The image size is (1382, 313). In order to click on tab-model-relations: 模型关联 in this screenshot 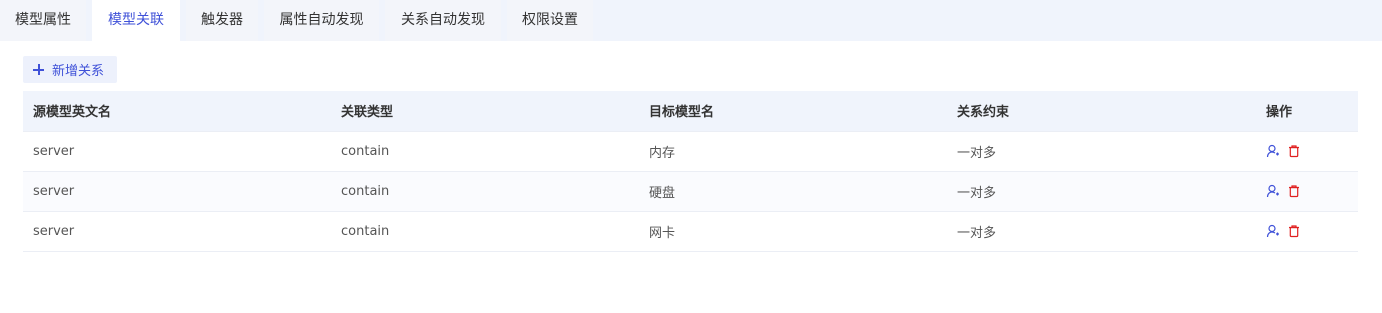, I will do `click(136, 20)`.